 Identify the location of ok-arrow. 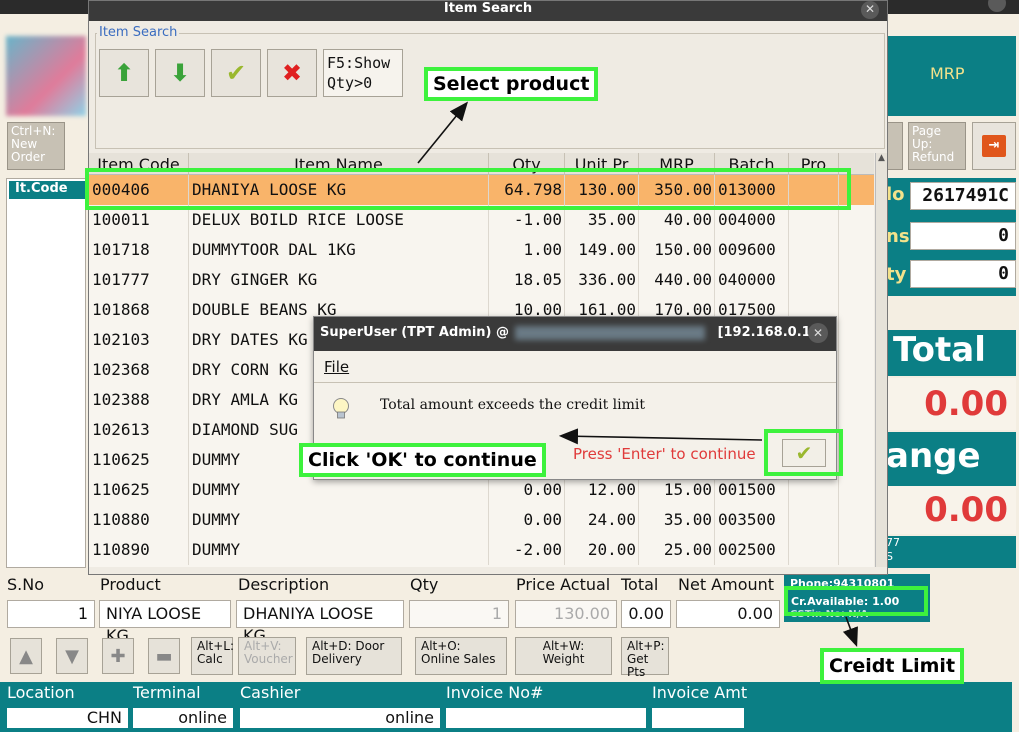
(660, 436).